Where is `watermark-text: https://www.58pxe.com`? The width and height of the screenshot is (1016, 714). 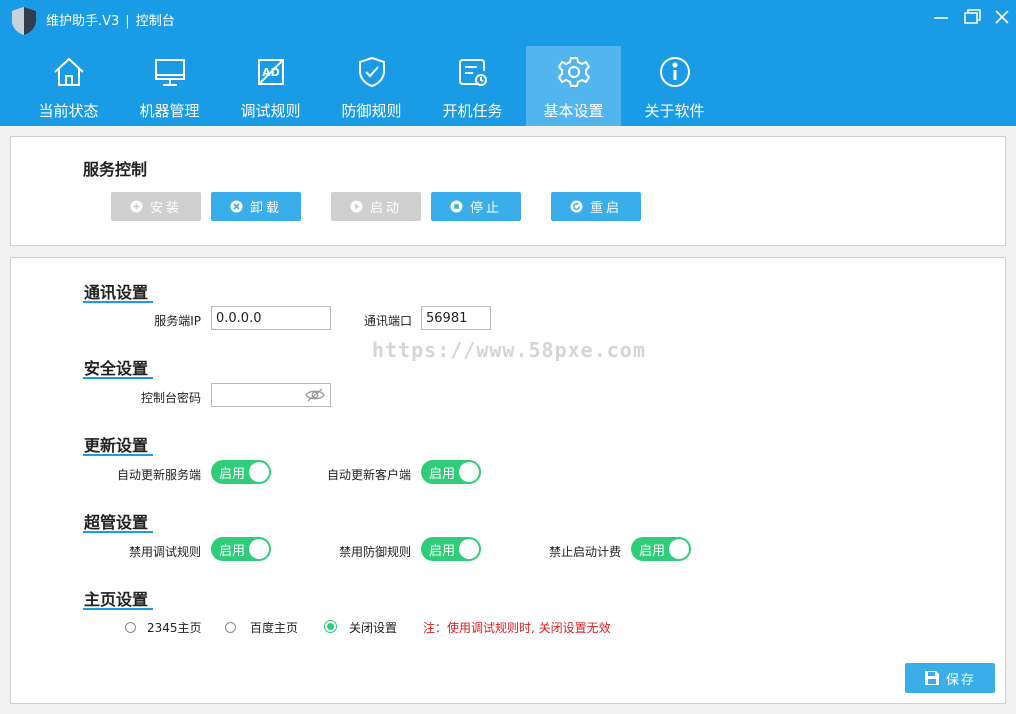 watermark-text: https://www.58pxe.com is located at coordinates (509, 350).